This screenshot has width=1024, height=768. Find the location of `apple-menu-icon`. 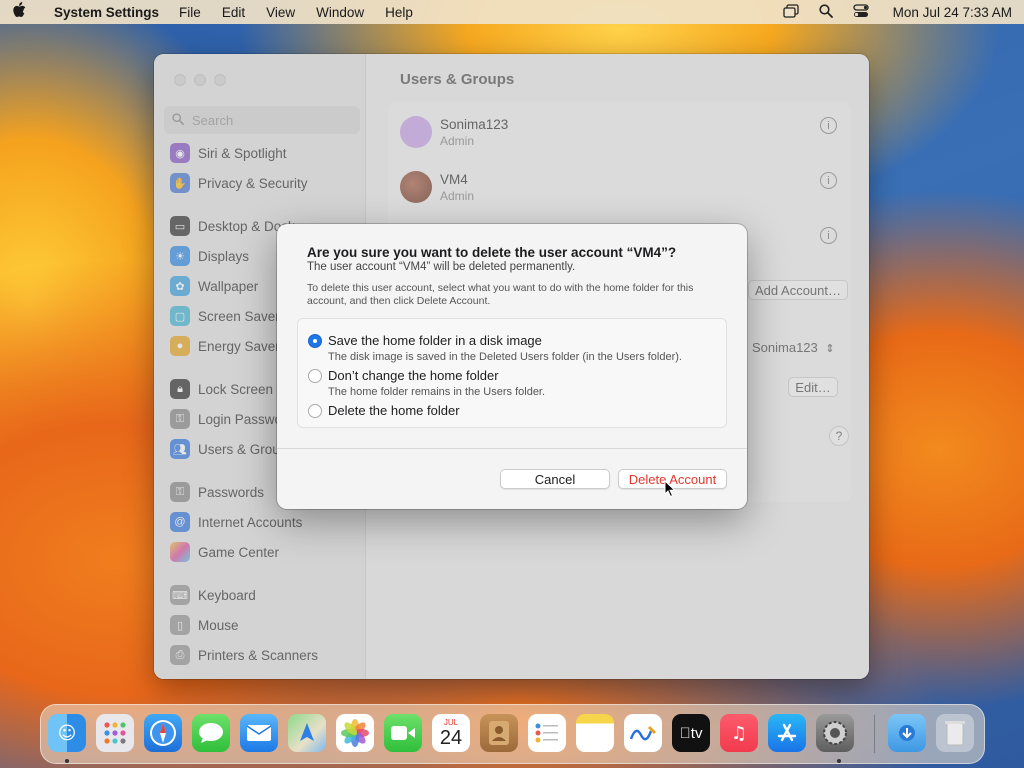

apple-menu-icon is located at coordinates (26, 12).